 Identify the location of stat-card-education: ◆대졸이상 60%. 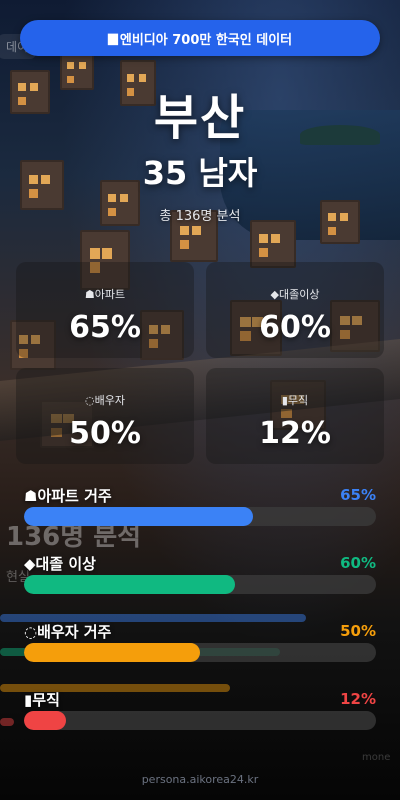
(295, 310).